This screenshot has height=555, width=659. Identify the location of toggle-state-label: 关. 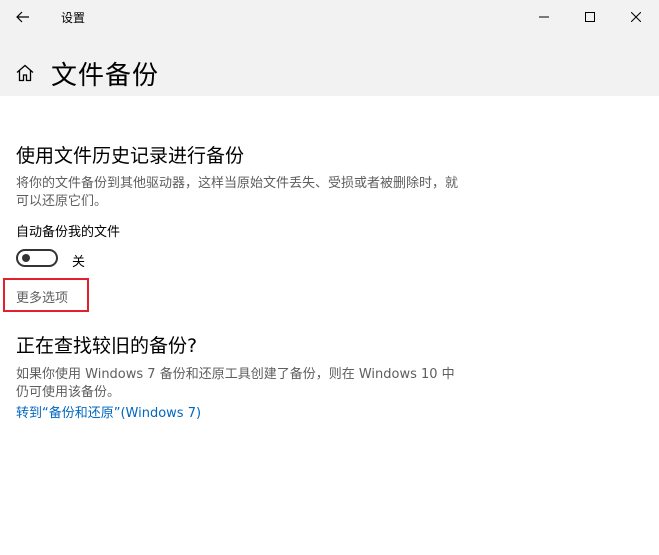
(79, 262).